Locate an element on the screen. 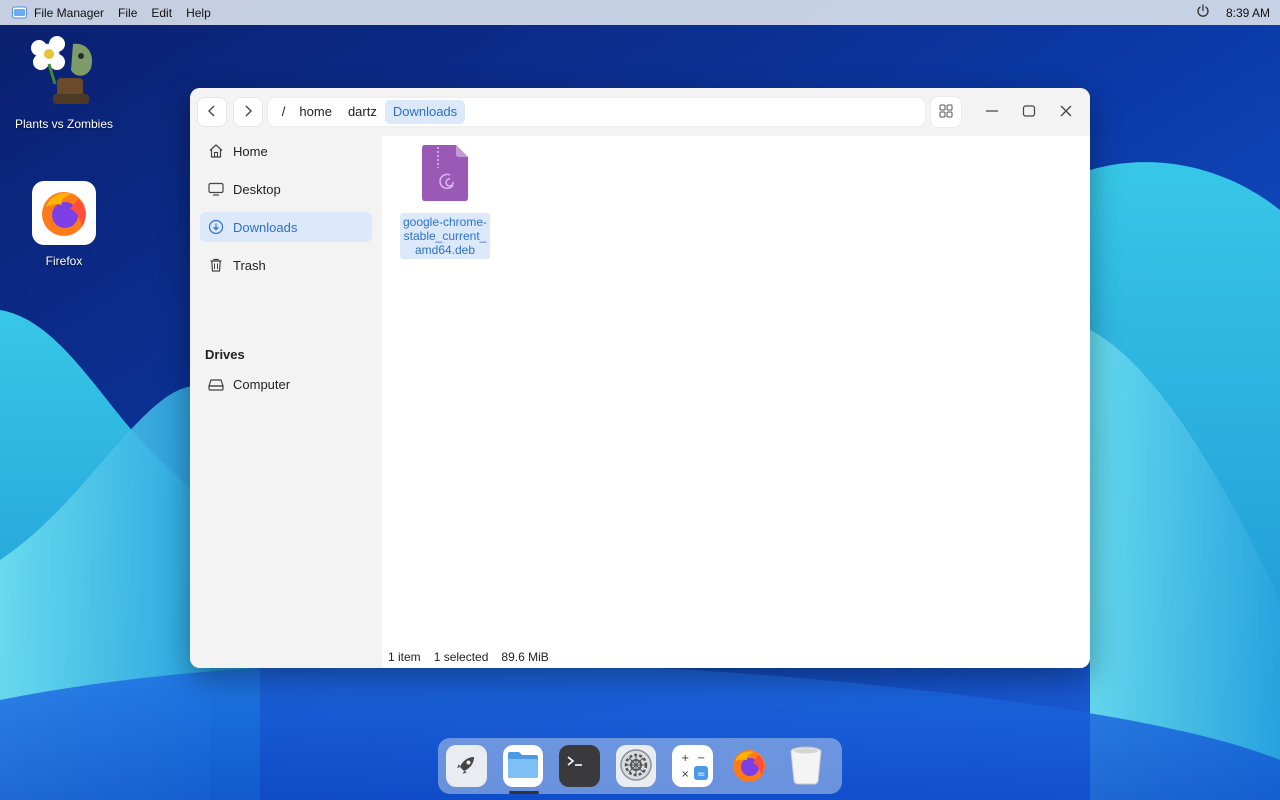 This screenshot has height=800, width=1280. maximize-icon is located at coordinates (1029, 112).